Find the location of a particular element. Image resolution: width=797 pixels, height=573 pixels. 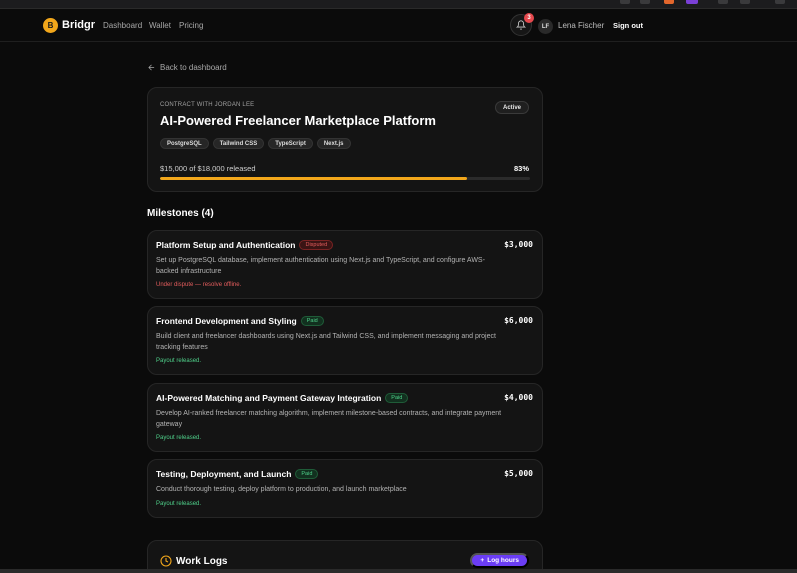

release-progress-fill is located at coordinates (314, 178).